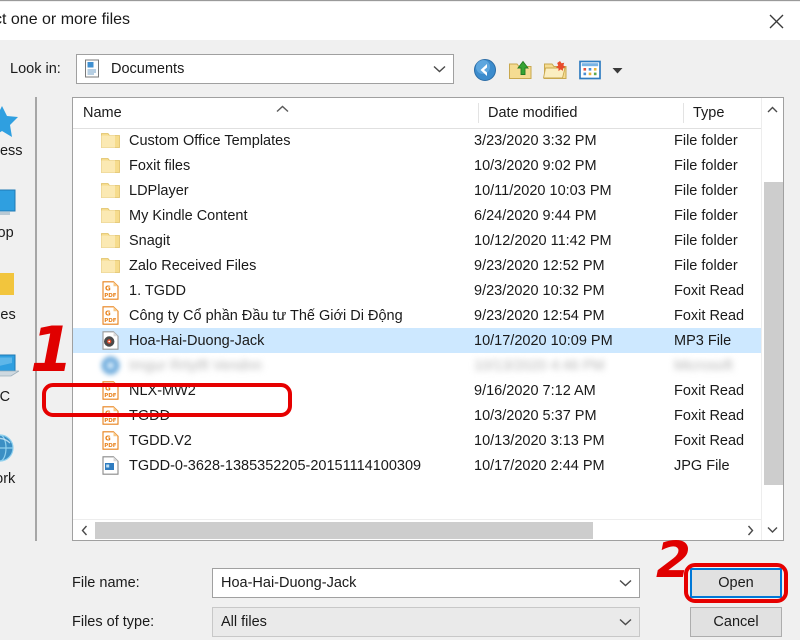 The image size is (800, 640). Describe the element at coordinates (426, 622) in the screenshot. I see `files-of-type-select: All files` at that location.